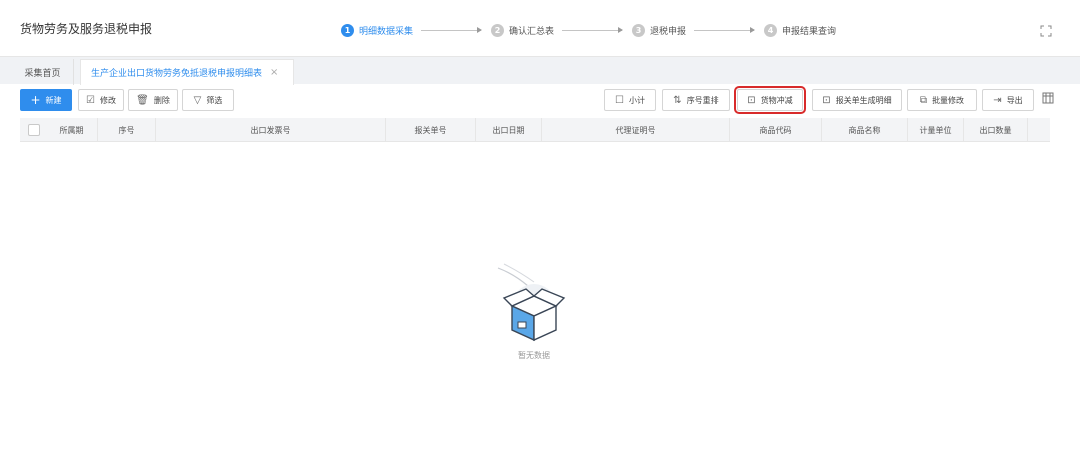 This screenshot has height=456, width=1080. Describe the element at coordinates (702, 100) in the screenshot. I see `renumber-button-label: 序号重排` at that location.